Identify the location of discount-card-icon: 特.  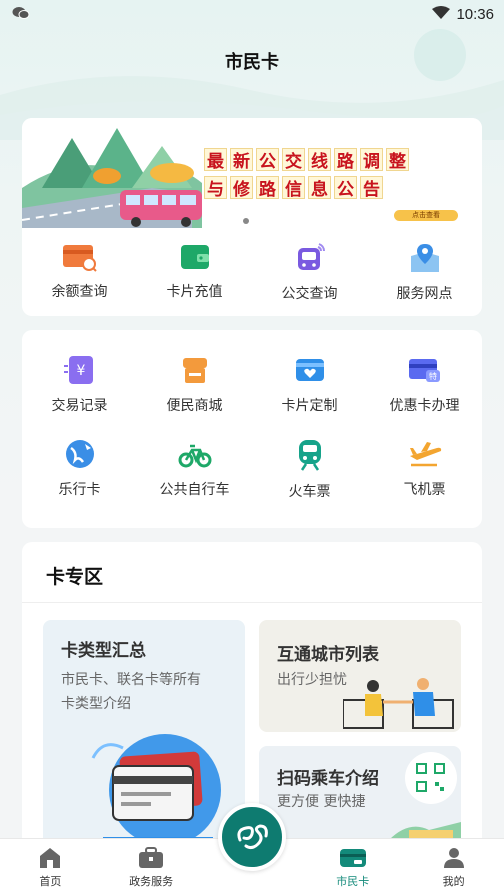
(424, 370).